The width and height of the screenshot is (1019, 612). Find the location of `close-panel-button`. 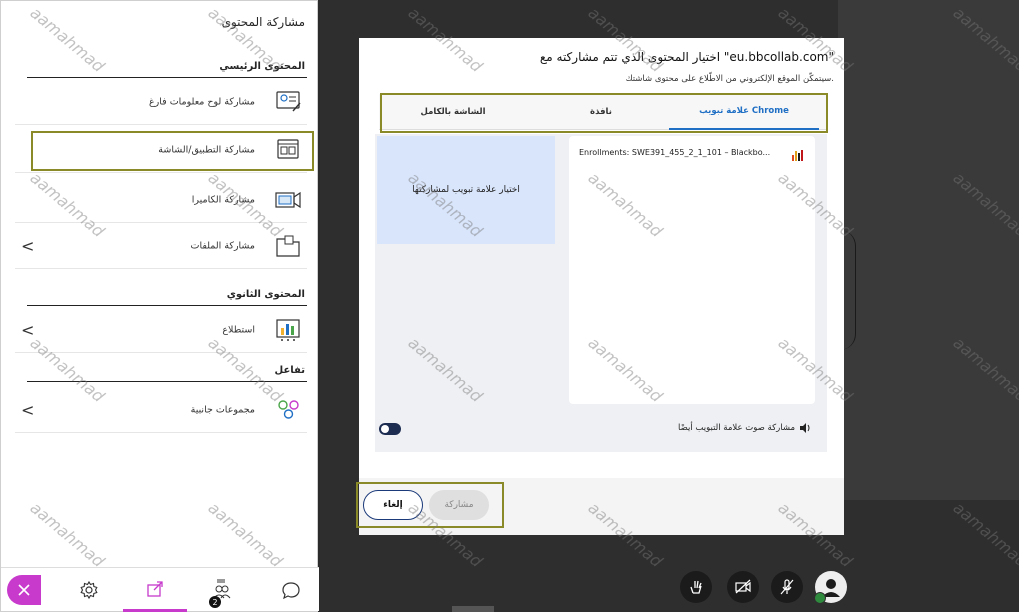

close-panel-button is located at coordinates (24, 590).